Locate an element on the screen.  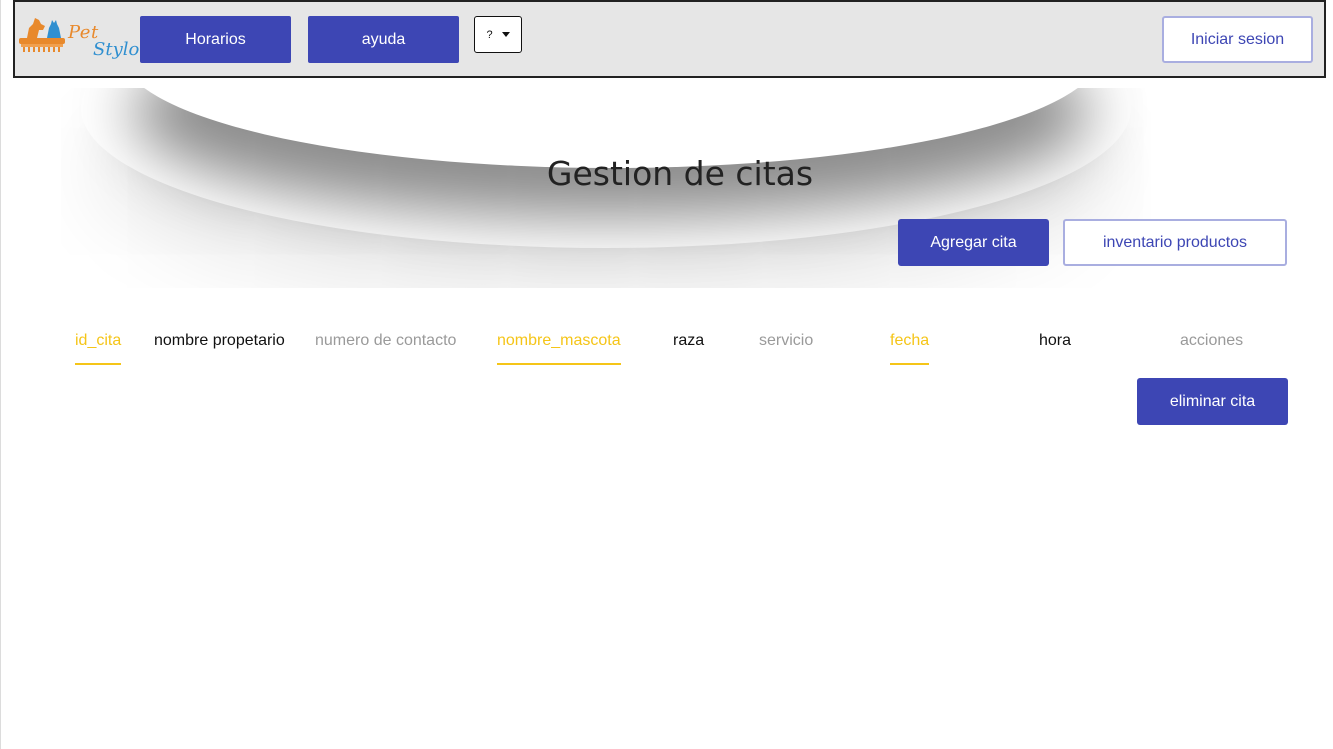
logo-word-stylo: Stylo is located at coordinates (116, 49).